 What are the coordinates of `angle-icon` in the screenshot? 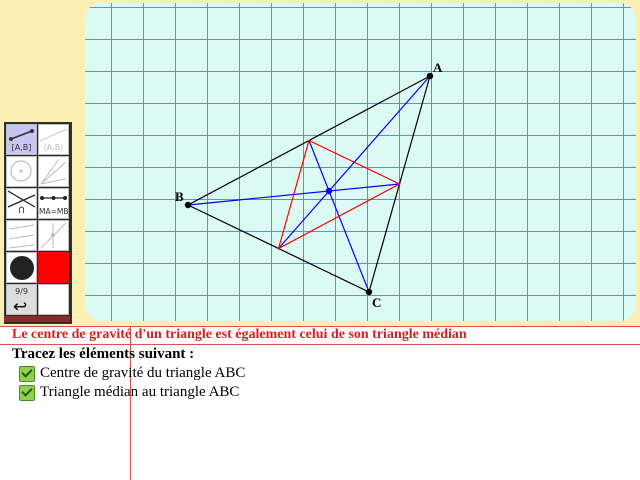 It's located at (53, 171).